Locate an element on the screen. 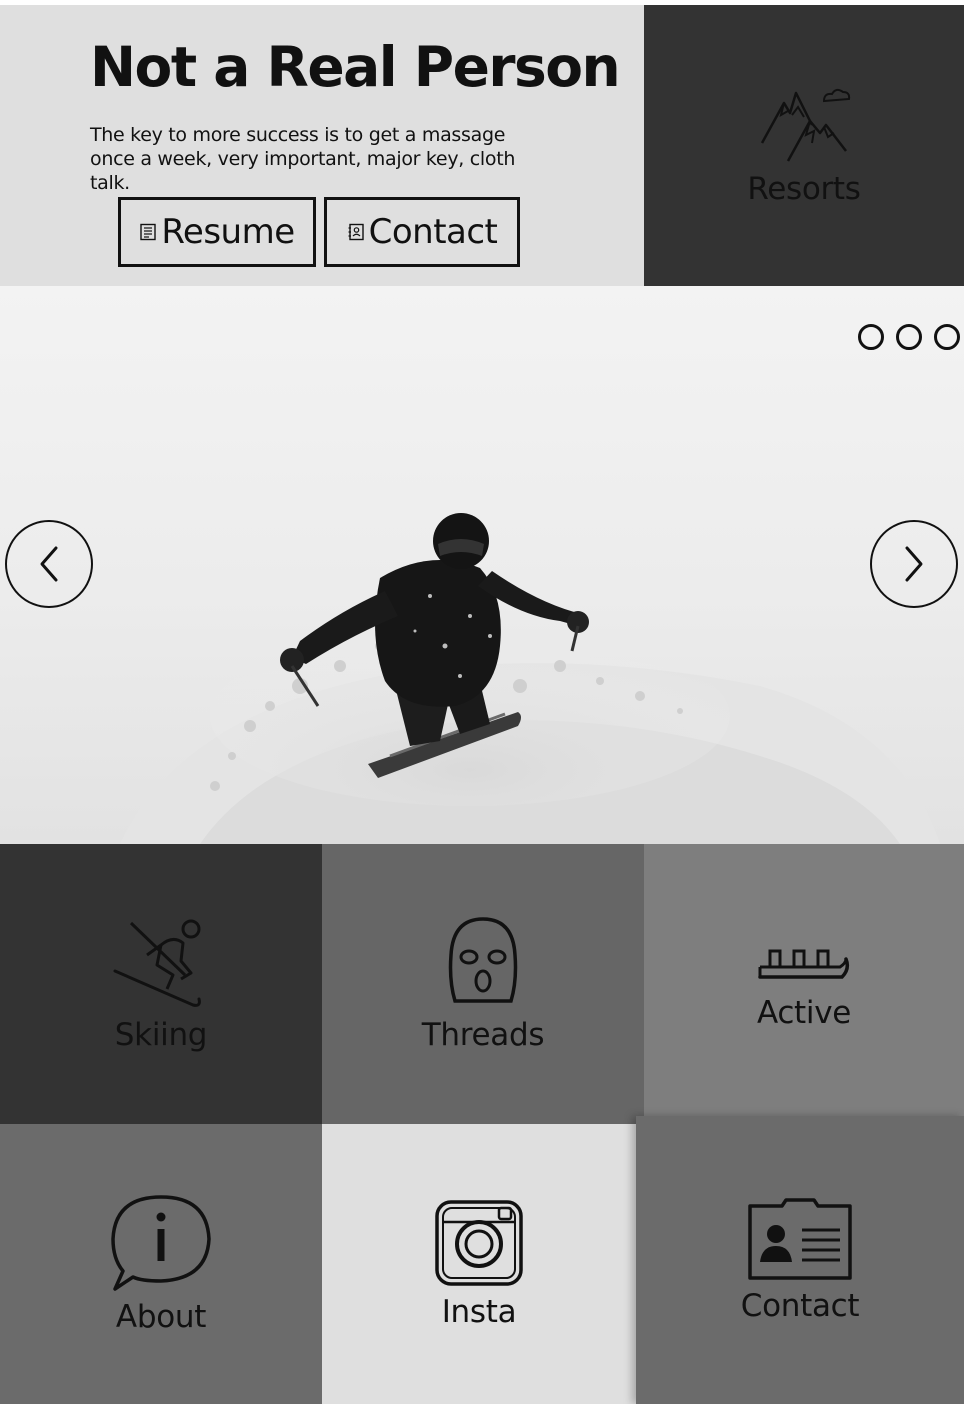  chevron-right-icon is located at coordinates (914, 564).